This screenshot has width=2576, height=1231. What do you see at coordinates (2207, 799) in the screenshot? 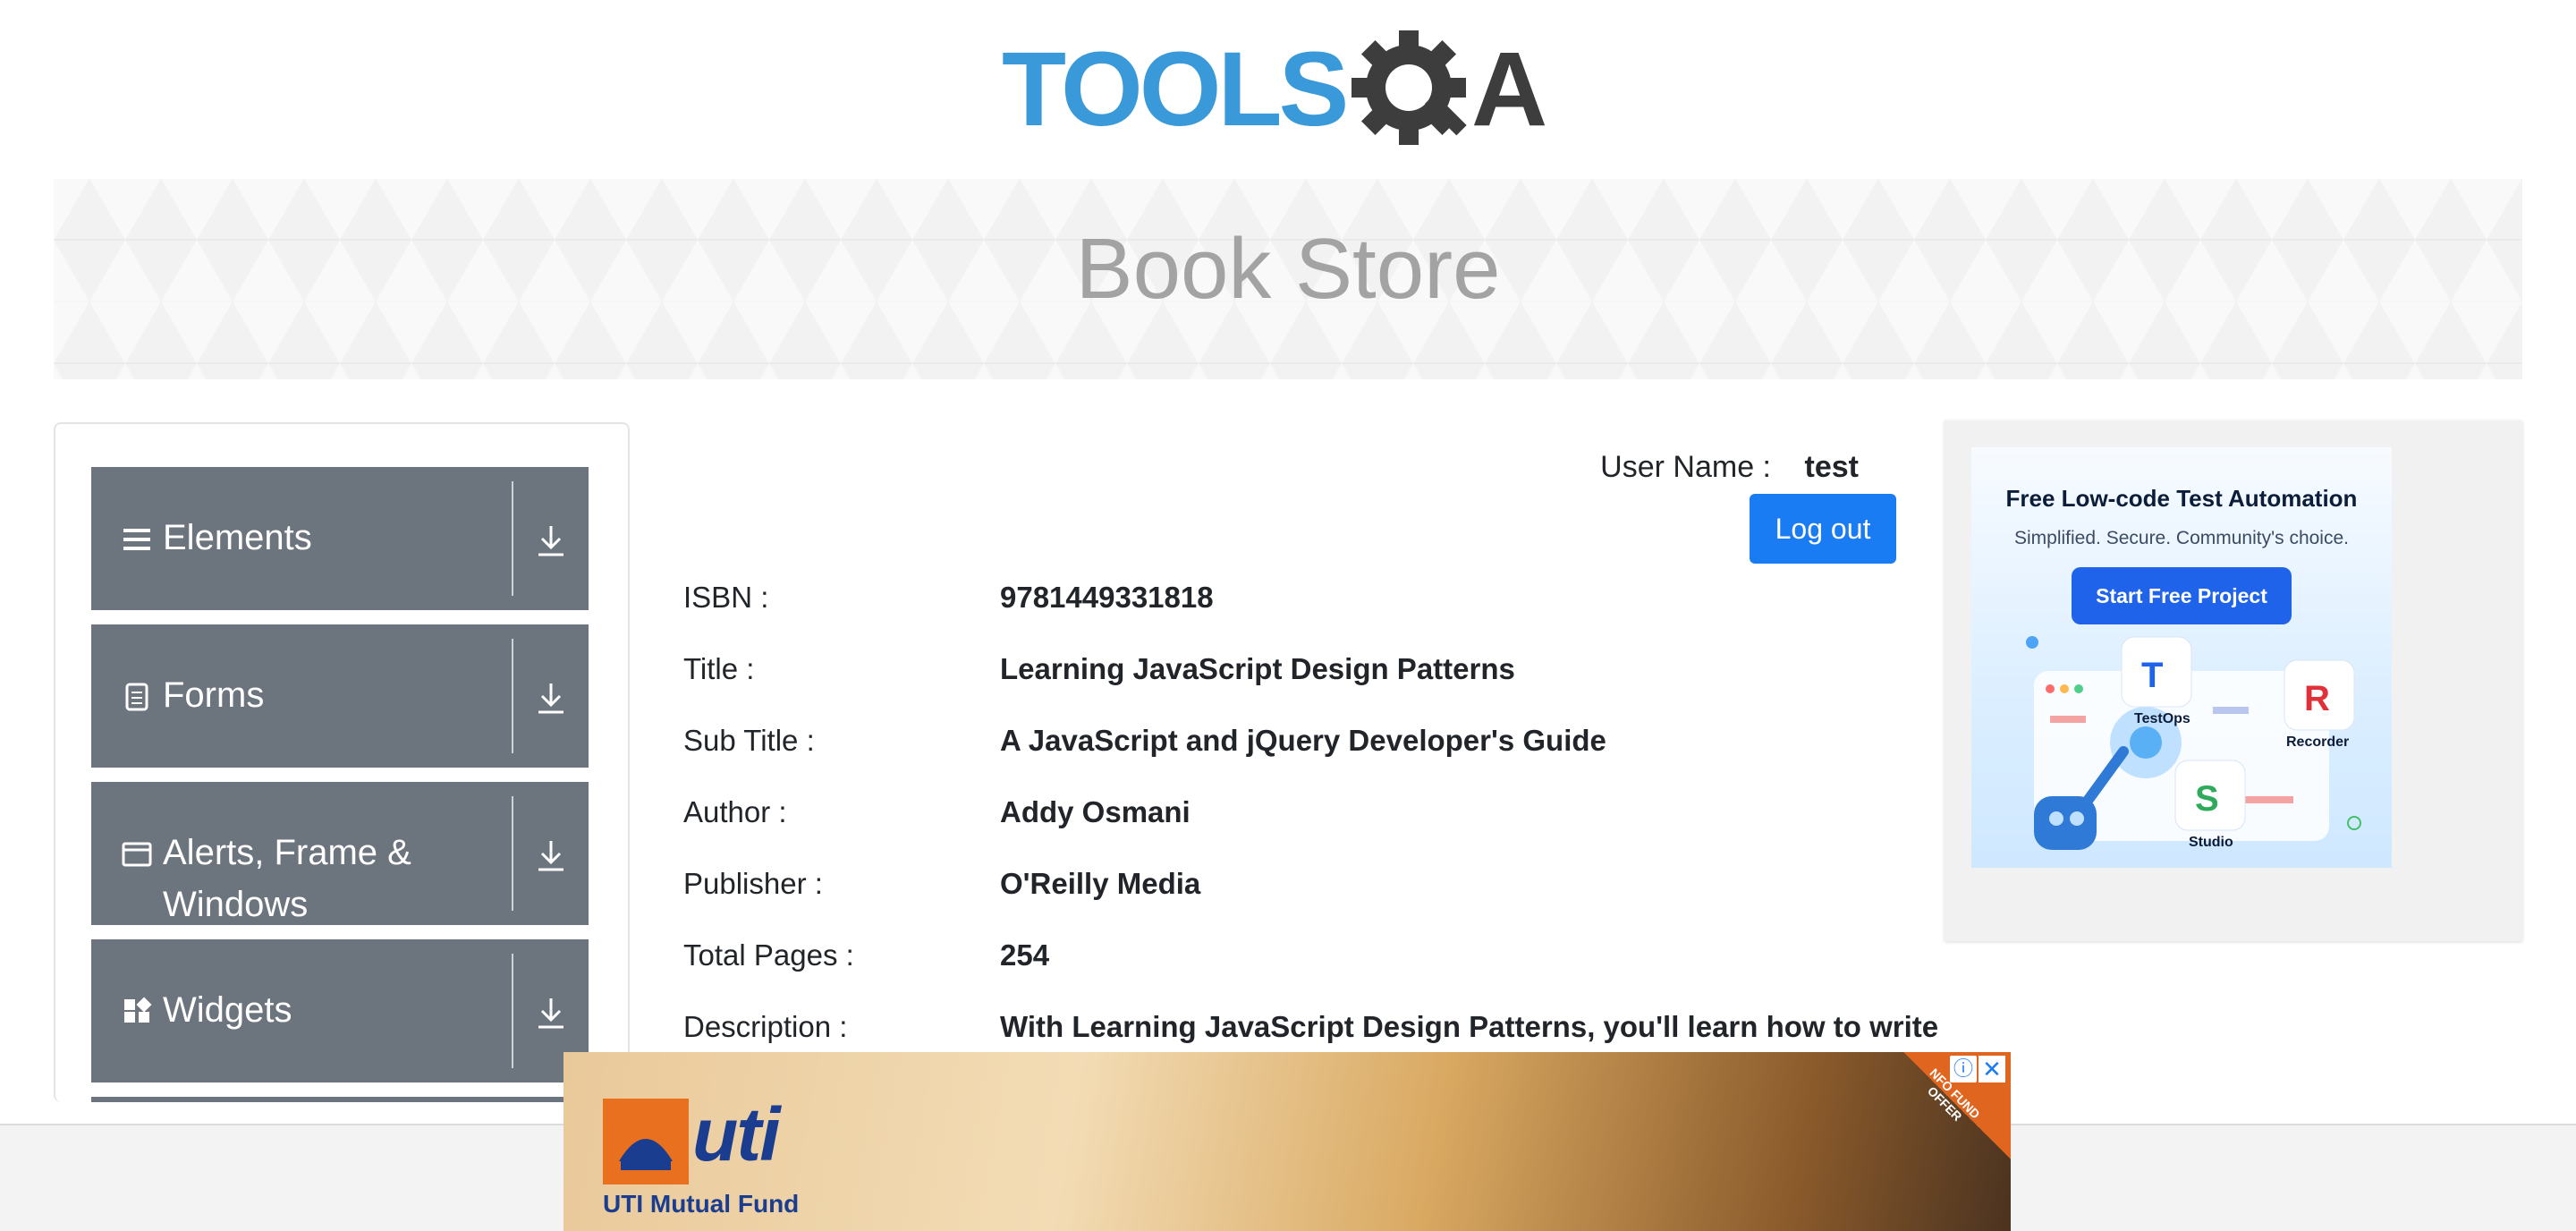
I see `svg-text: S` at bounding box center [2207, 799].